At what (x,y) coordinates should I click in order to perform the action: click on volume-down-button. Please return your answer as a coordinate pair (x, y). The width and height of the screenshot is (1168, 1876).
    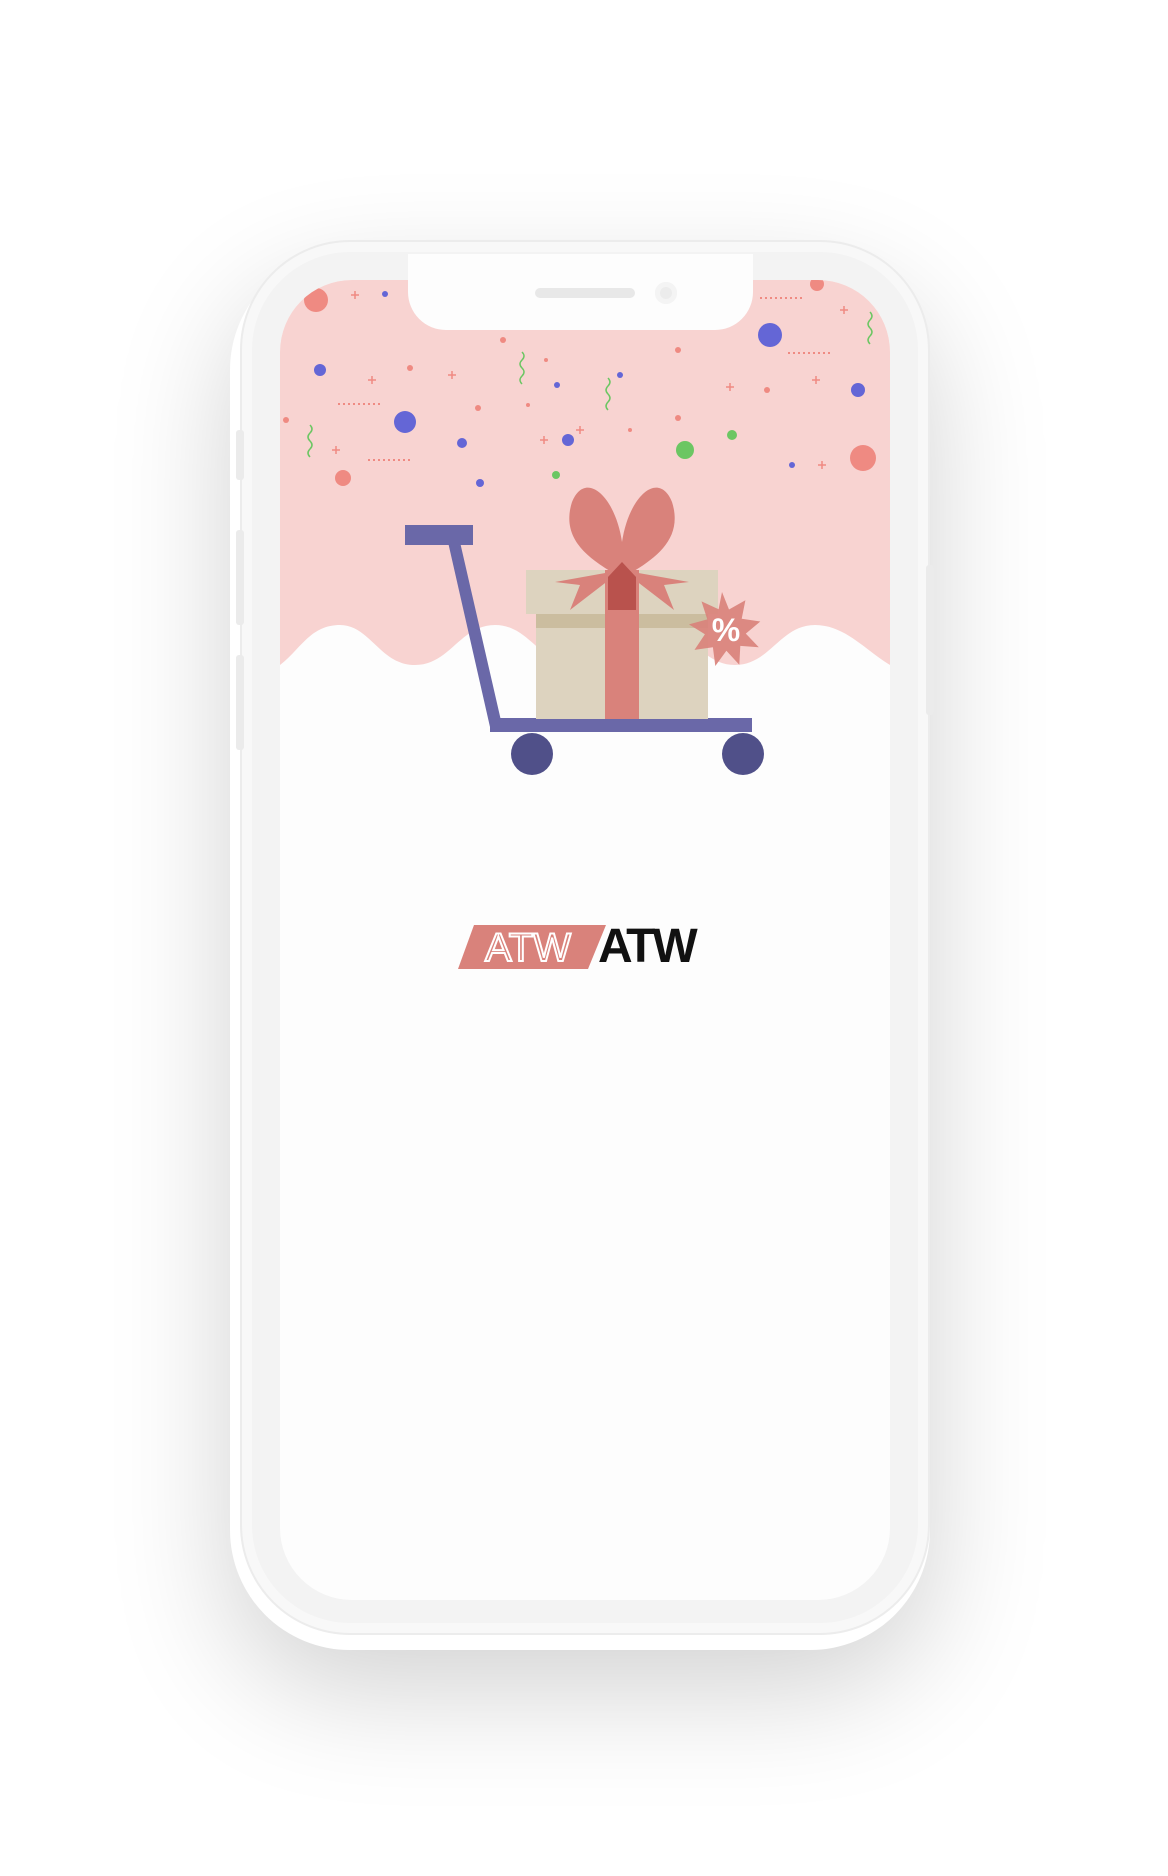
    Looking at the image, I should click on (240, 702).